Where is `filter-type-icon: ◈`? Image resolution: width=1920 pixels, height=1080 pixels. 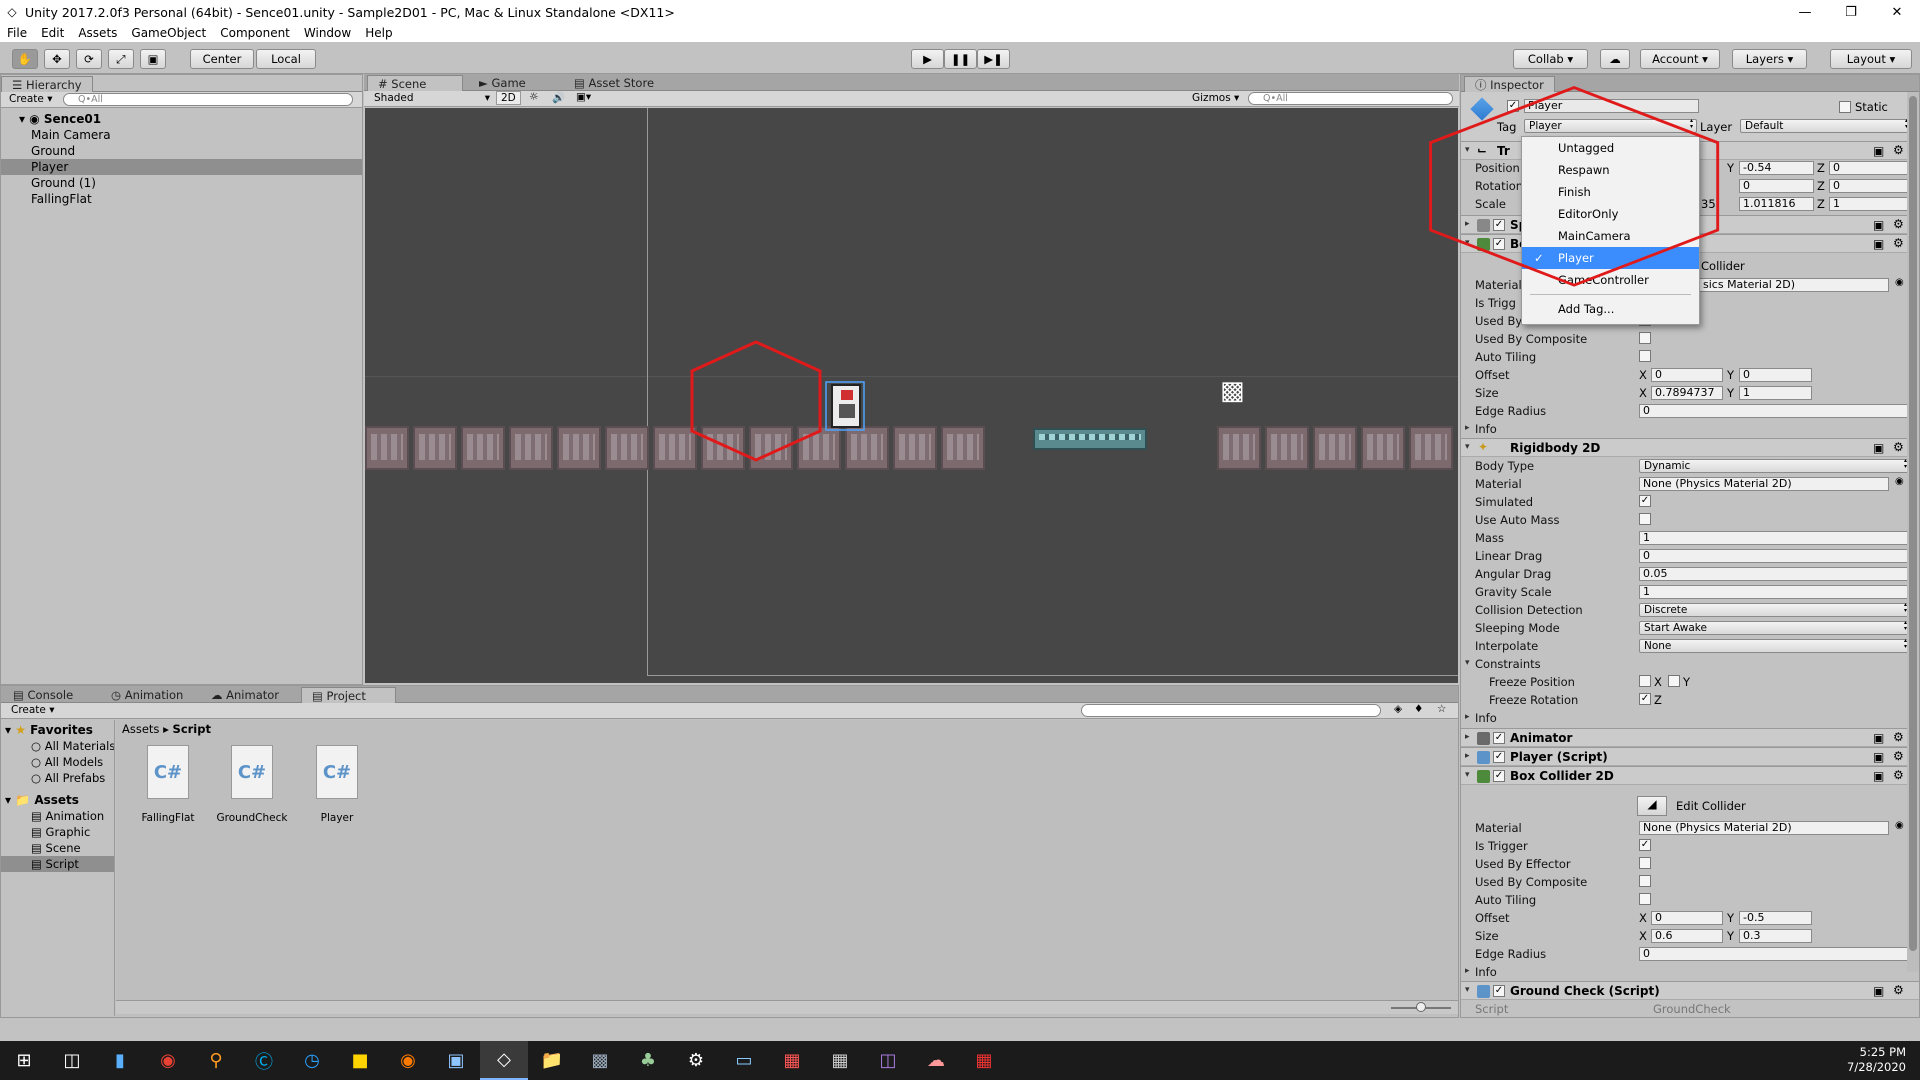 filter-type-icon: ◈ is located at coordinates (1398, 709).